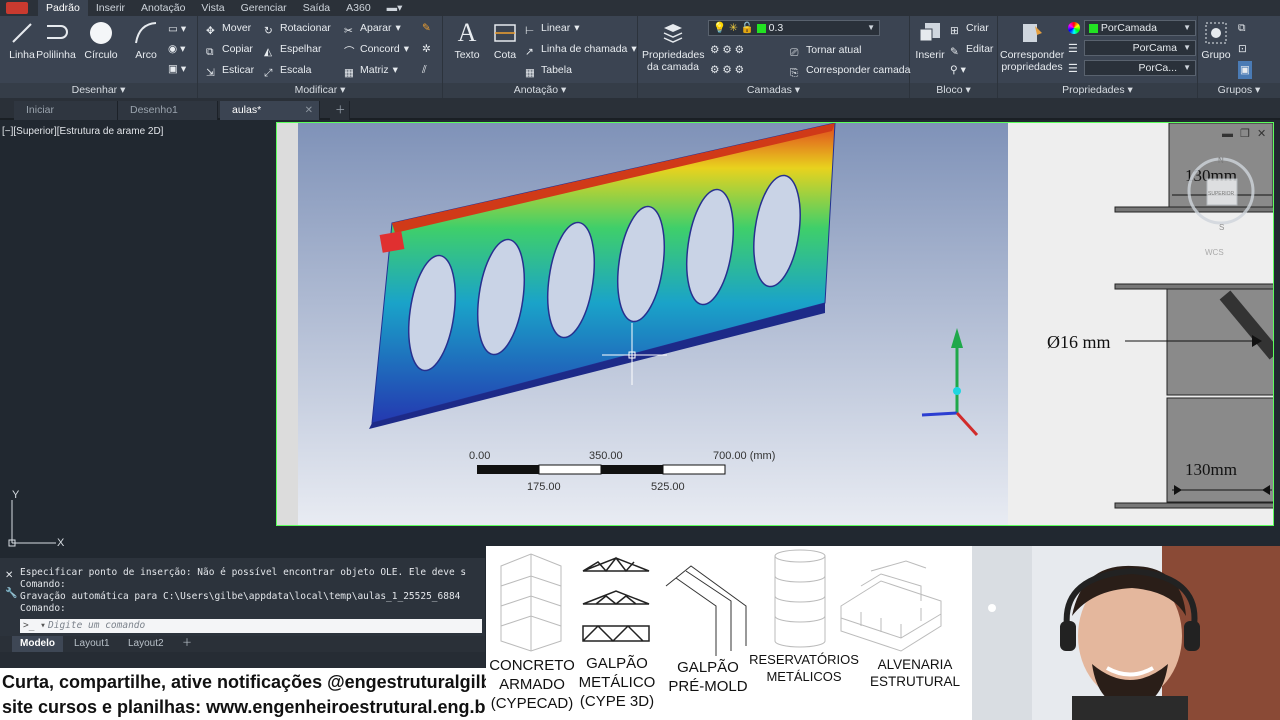  Describe the element at coordinates (177, 29) in the screenshot. I see `rectangle-icon: ▭ ▾` at that location.